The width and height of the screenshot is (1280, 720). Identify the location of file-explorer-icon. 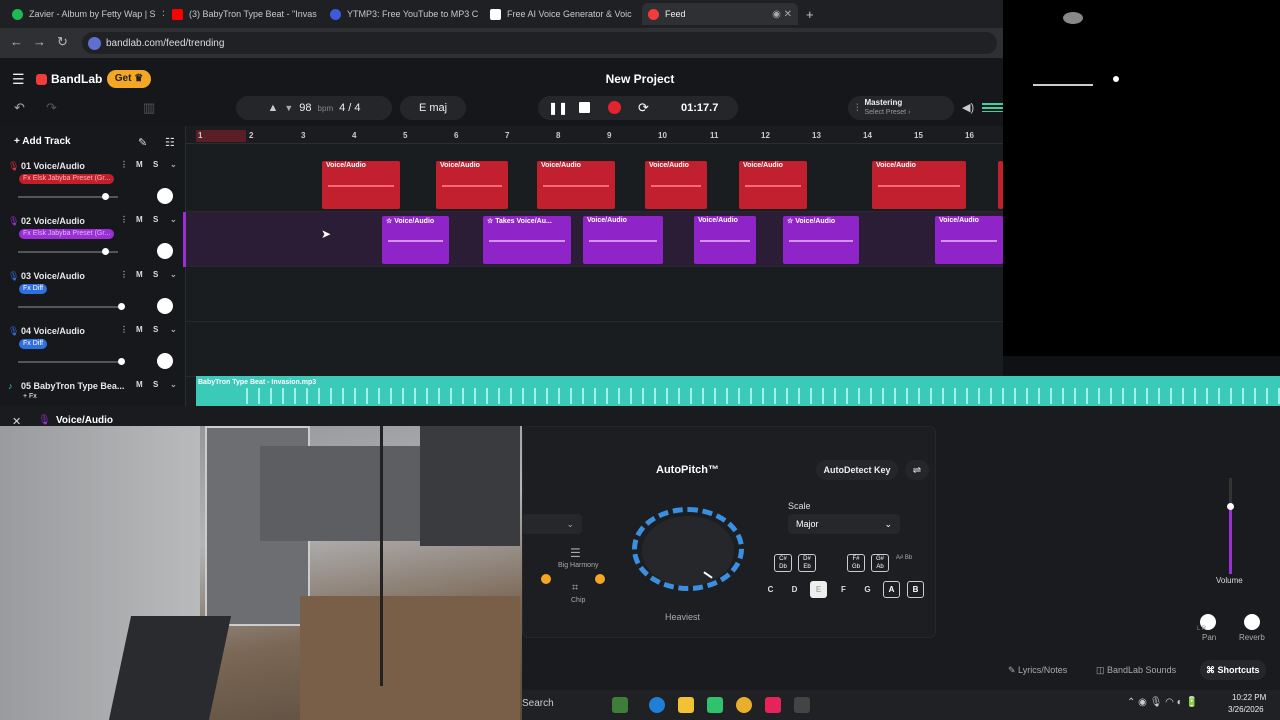
(686, 705).